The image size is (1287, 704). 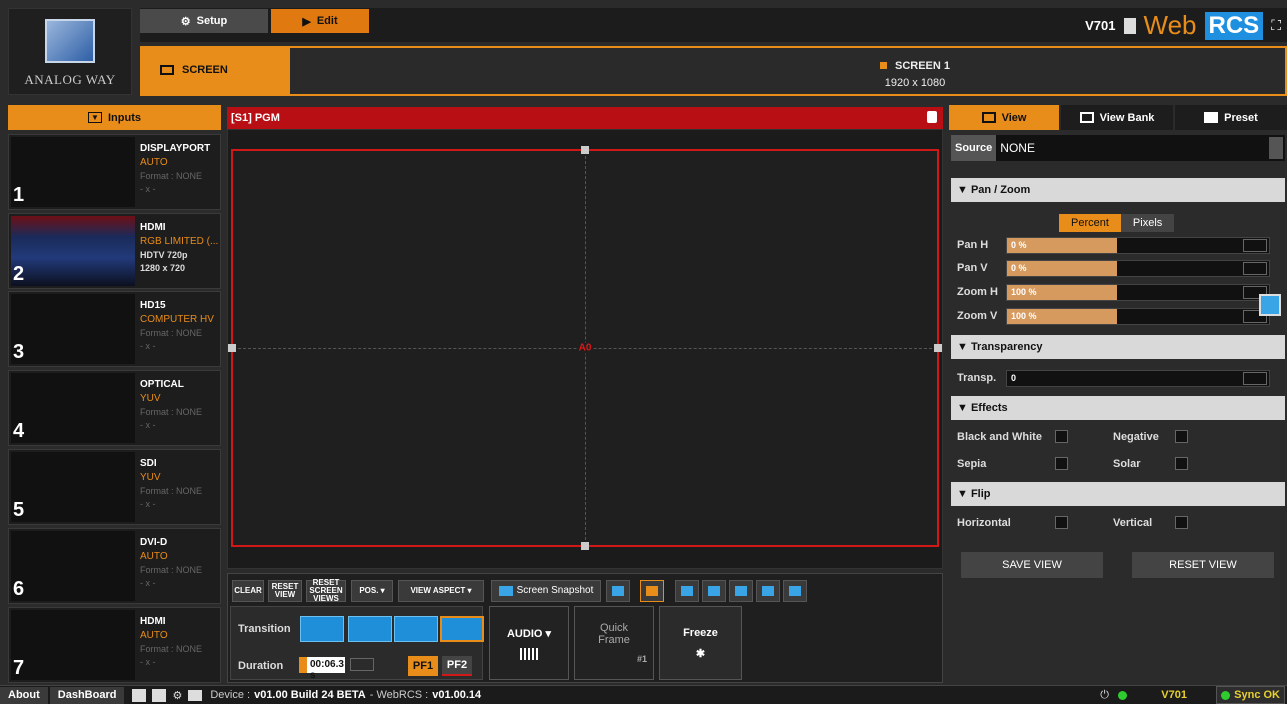 What do you see at coordinates (1276, 148) in the screenshot?
I see `chevron-down-icon` at bounding box center [1276, 148].